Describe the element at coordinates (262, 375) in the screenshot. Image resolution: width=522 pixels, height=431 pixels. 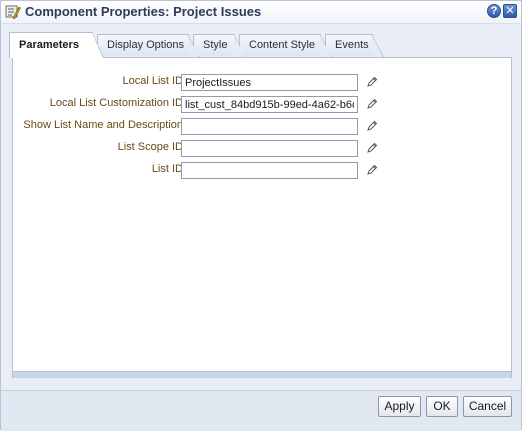
I see `panel-bottom-edge` at that location.